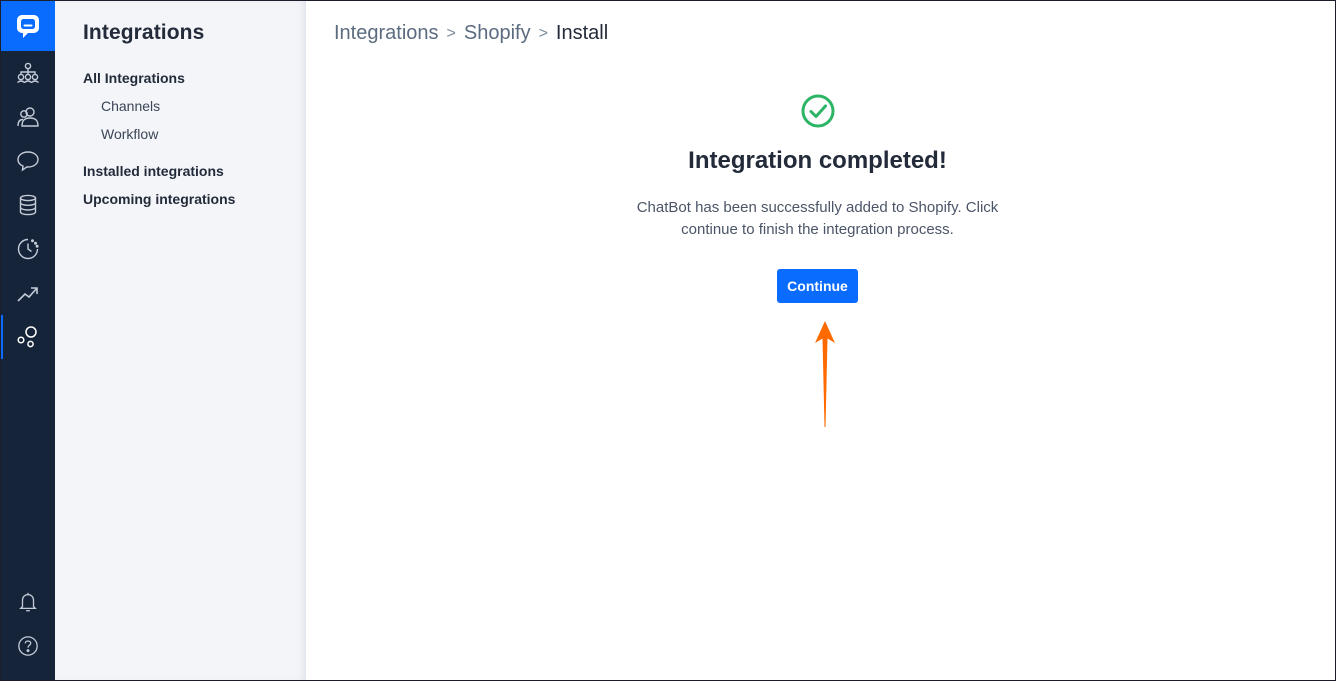 Image resolution: width=1336 pixels, height=681 pixels. Describe the element at coordinates (582, 33) in the screenshot. I see `breadcrumb-install: Install` at that location.